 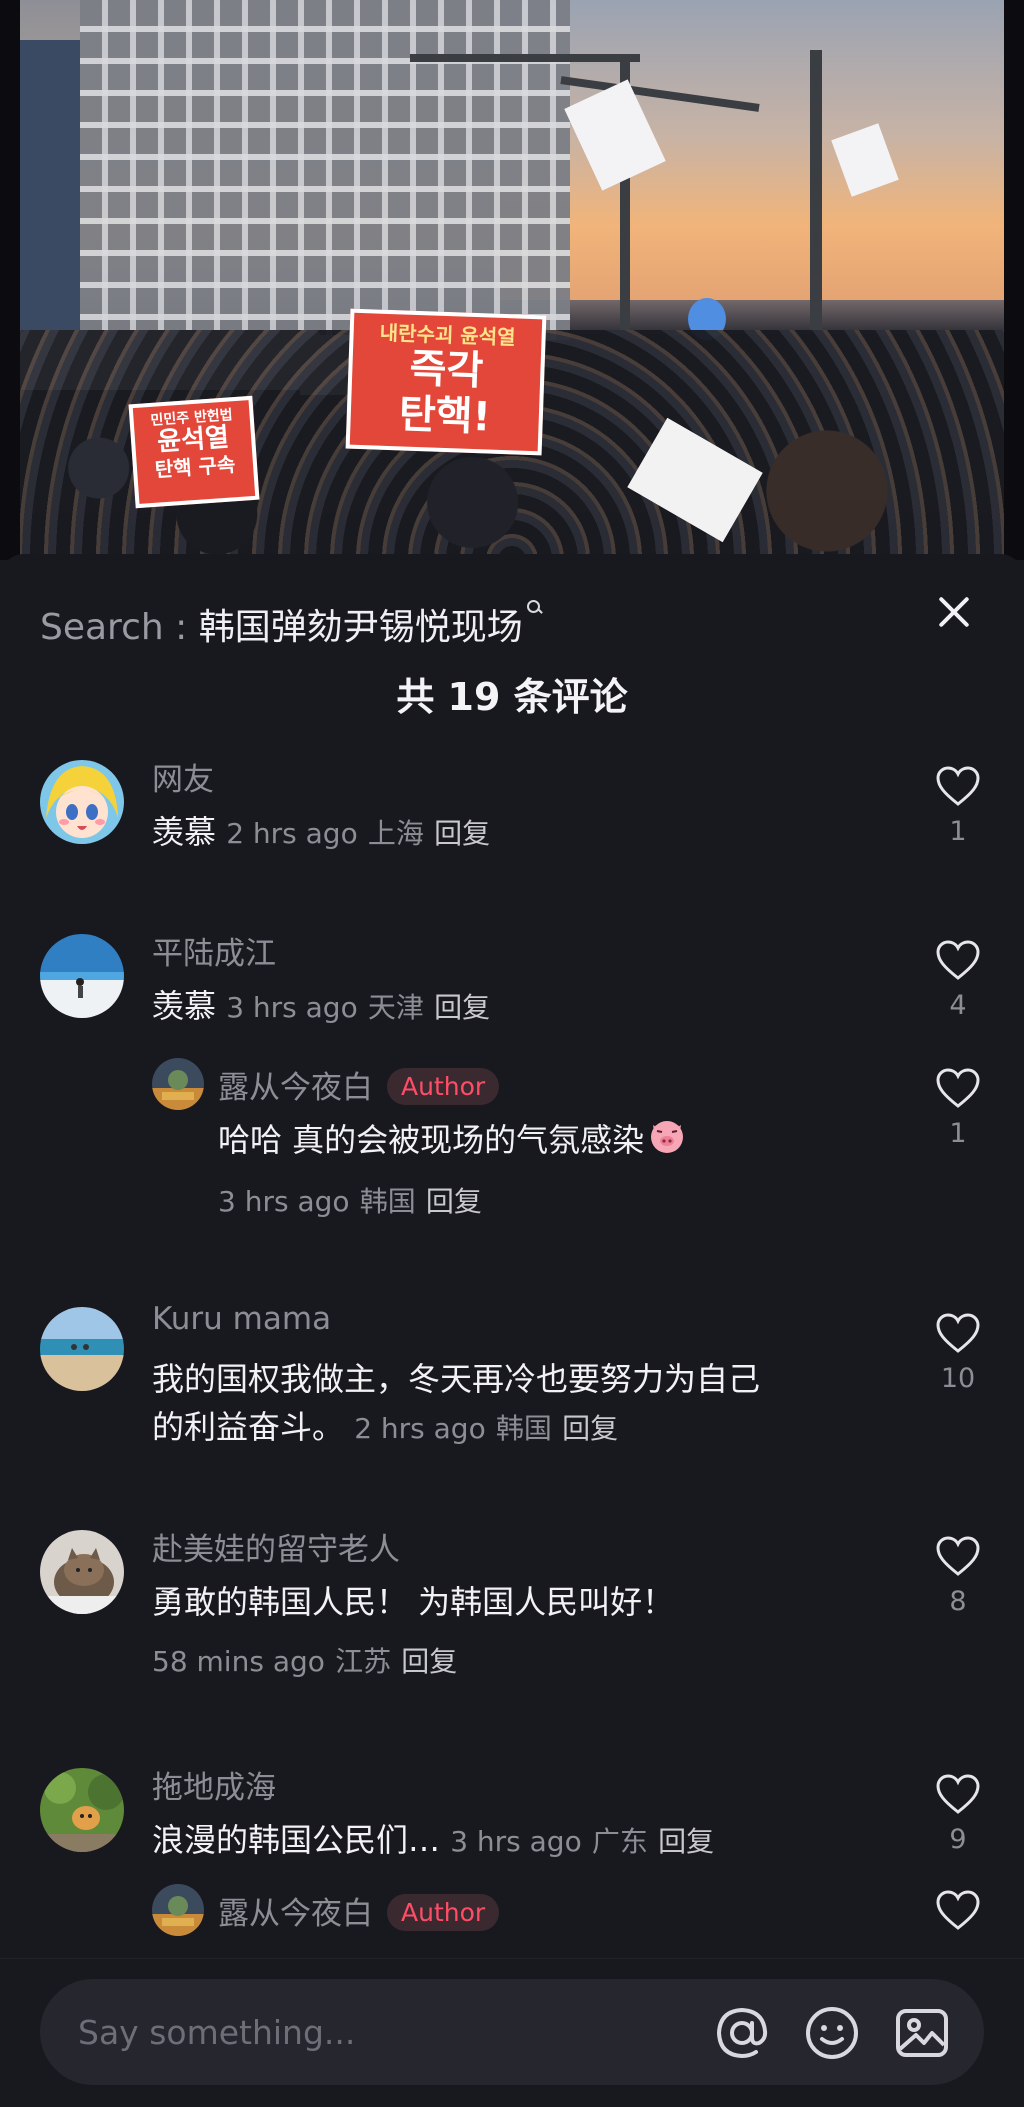 I want to click on comment-body: 浪漫的韩国公民们… 3 hrs ago 广东 回复, so click(x=433, y=1841).